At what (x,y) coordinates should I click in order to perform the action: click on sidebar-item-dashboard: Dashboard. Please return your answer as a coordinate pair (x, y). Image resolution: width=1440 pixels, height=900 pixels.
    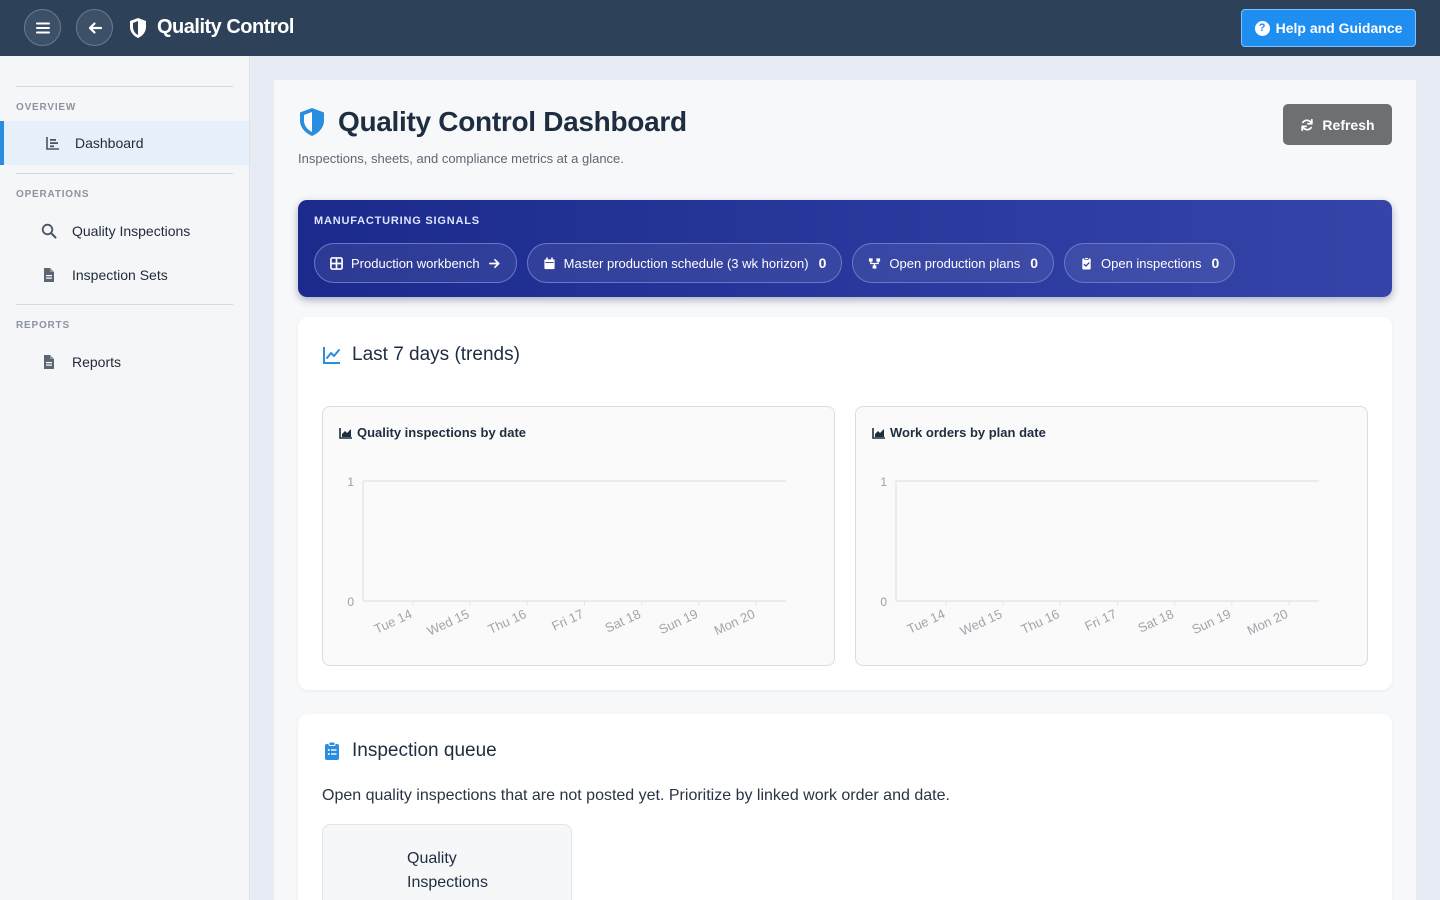
    Looking at the image, I should click on (124, 143).